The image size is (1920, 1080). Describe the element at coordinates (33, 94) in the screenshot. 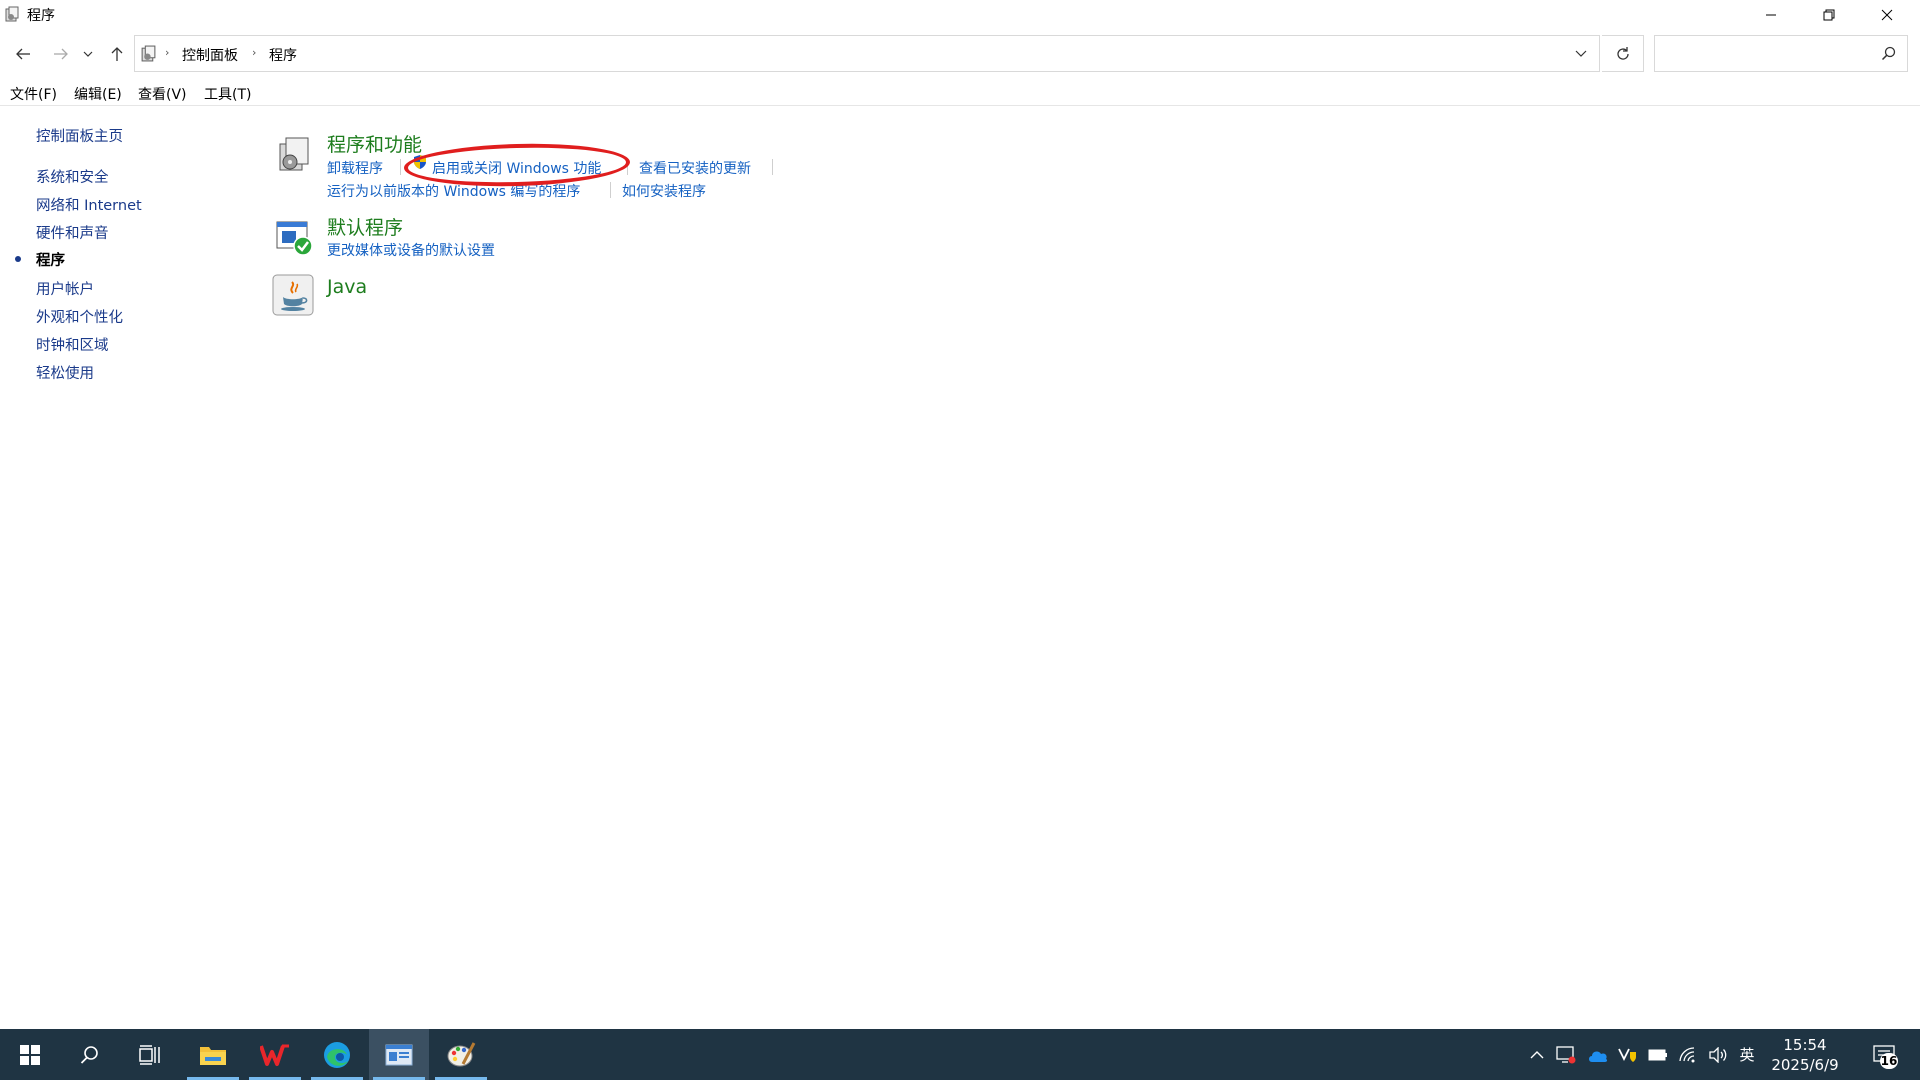

I see `menu-file: 文件(F)` at that location.